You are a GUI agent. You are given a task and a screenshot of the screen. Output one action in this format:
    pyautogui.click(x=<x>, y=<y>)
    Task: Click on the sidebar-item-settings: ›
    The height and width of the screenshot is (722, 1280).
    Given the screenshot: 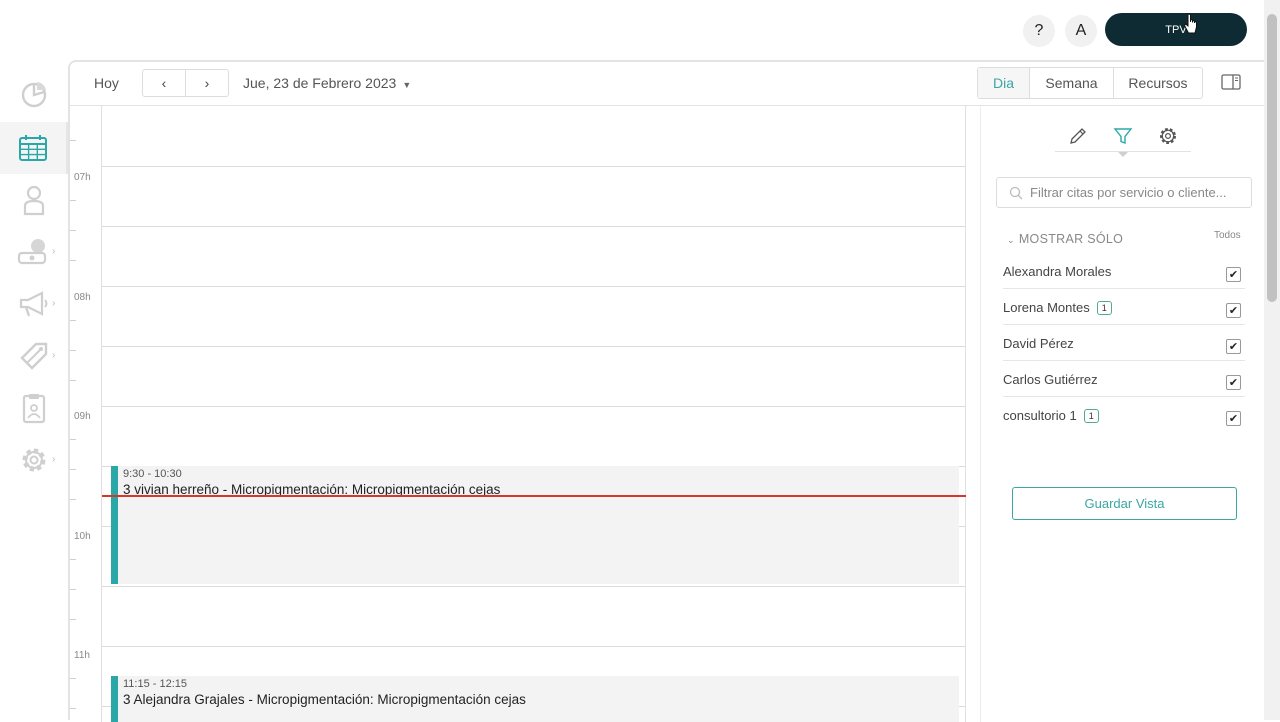 What is the action you would take?
    pyautogui.click(x=34, y=460)
    